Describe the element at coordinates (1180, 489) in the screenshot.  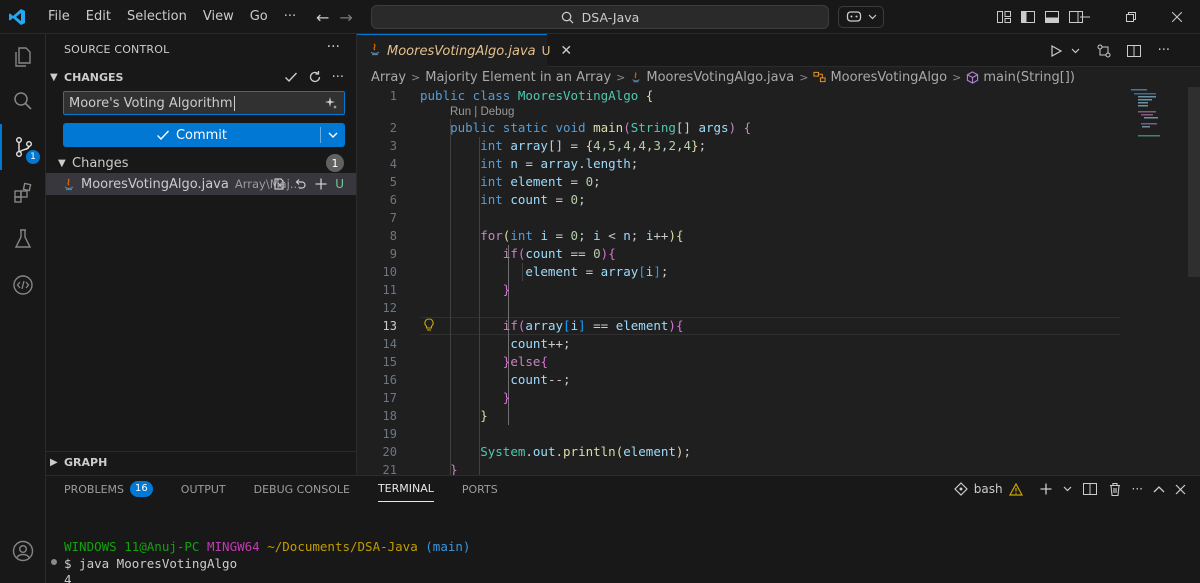
I see `close-panel-icon` at that location.